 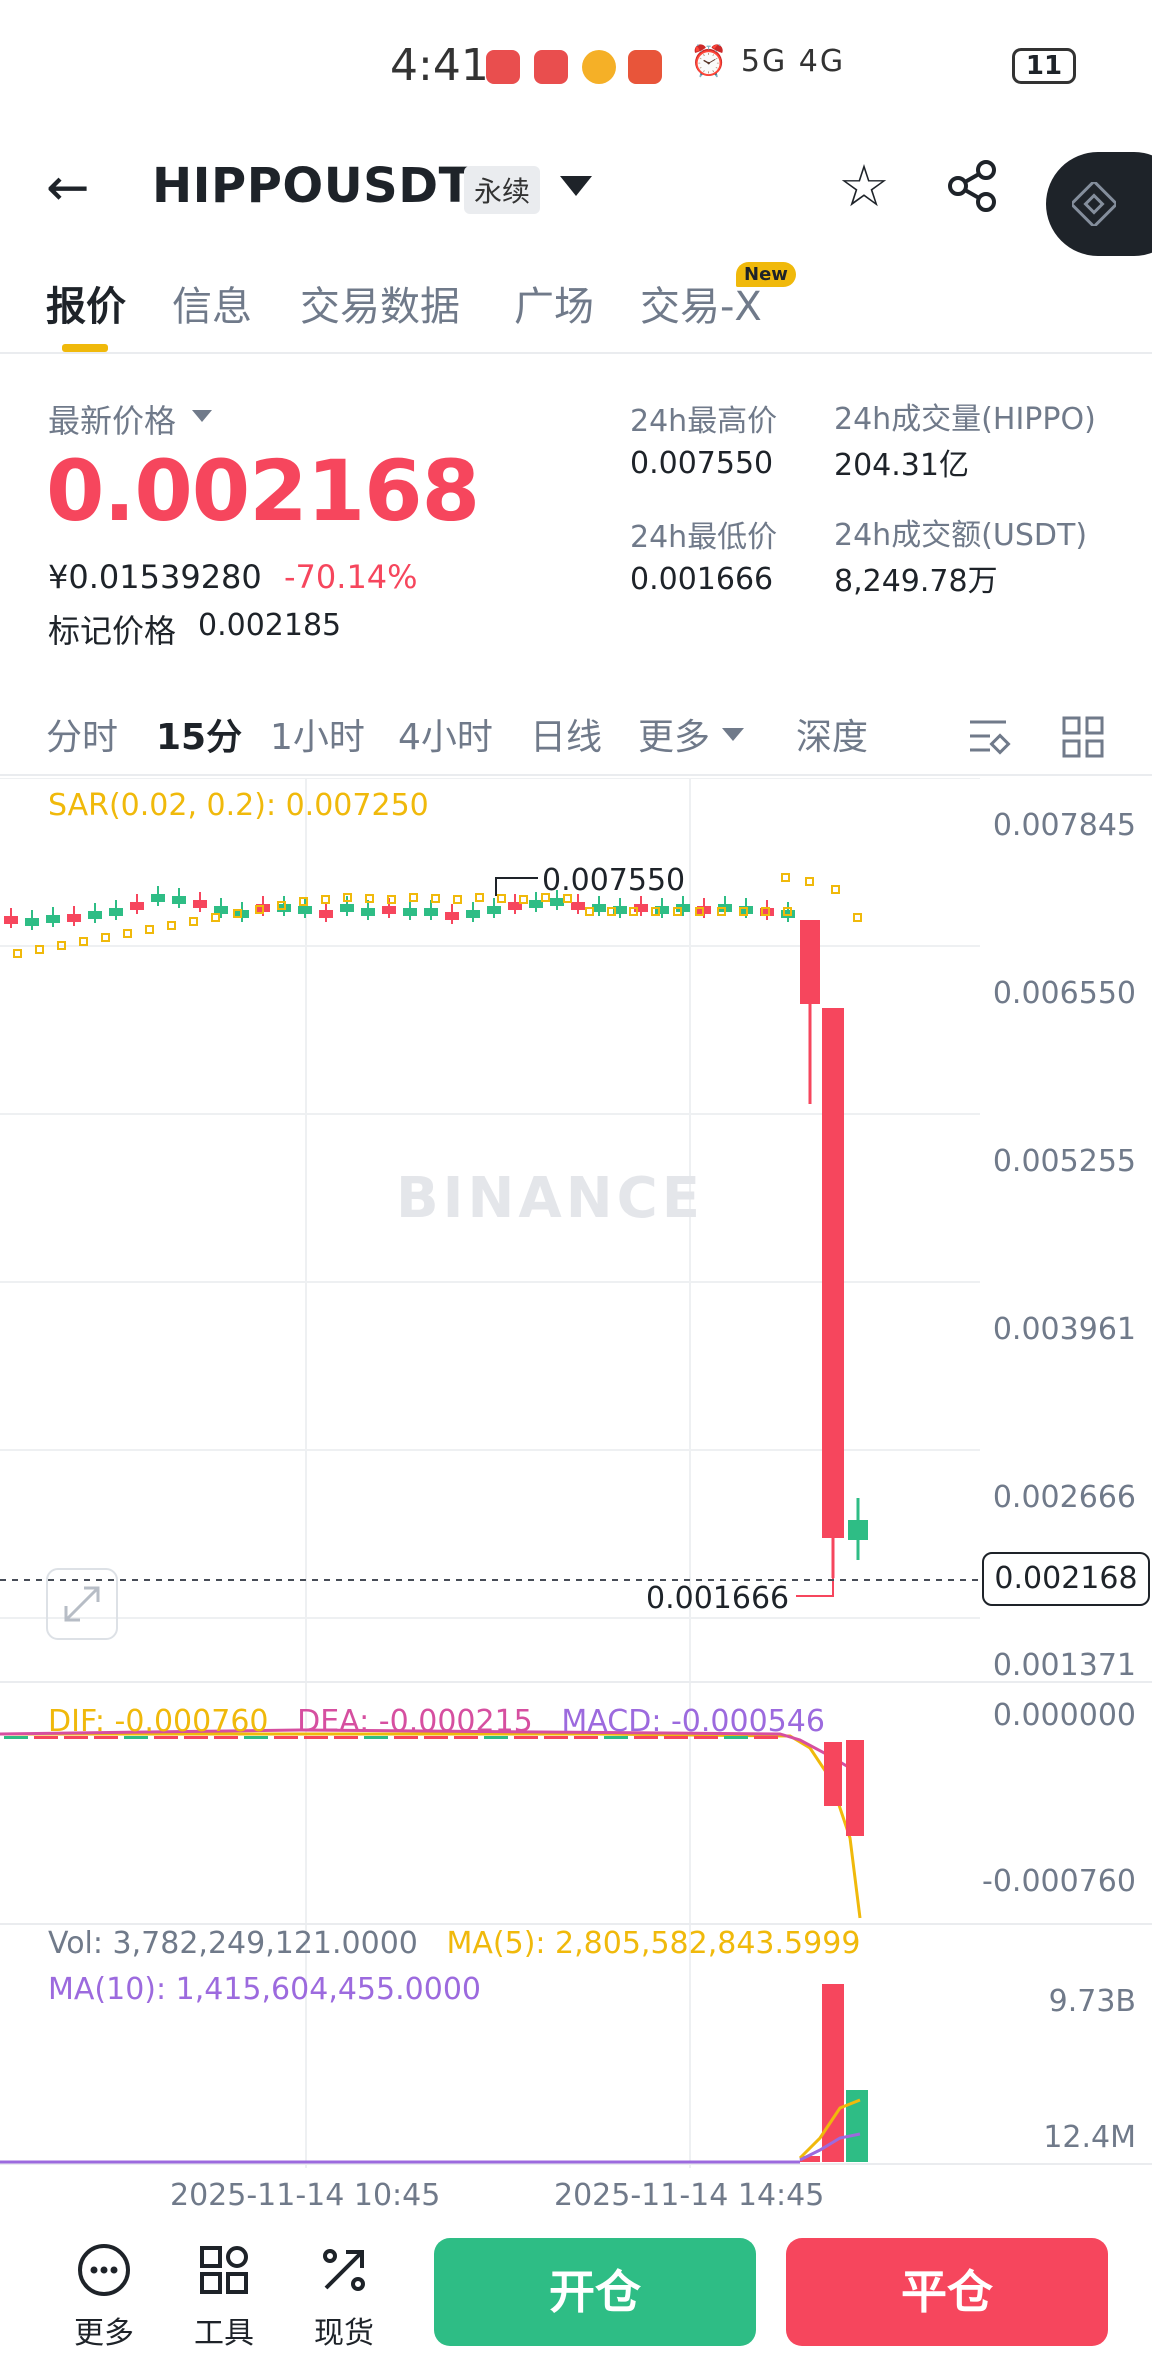 I want to click on volume-24h-value: 204.31亿, so click(x=901, y=465).